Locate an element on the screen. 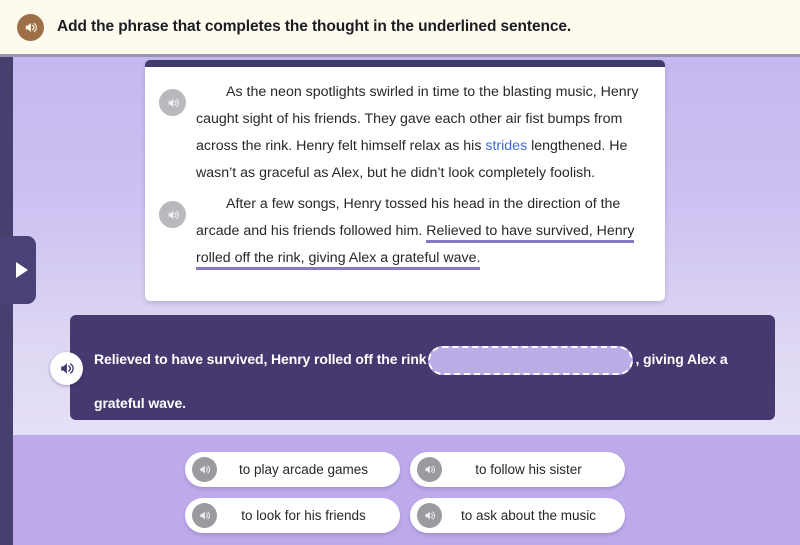 The width and height of the screenshot is (800, 545). choice-option-4: to ask about the music is located at coordinates (517, 515).